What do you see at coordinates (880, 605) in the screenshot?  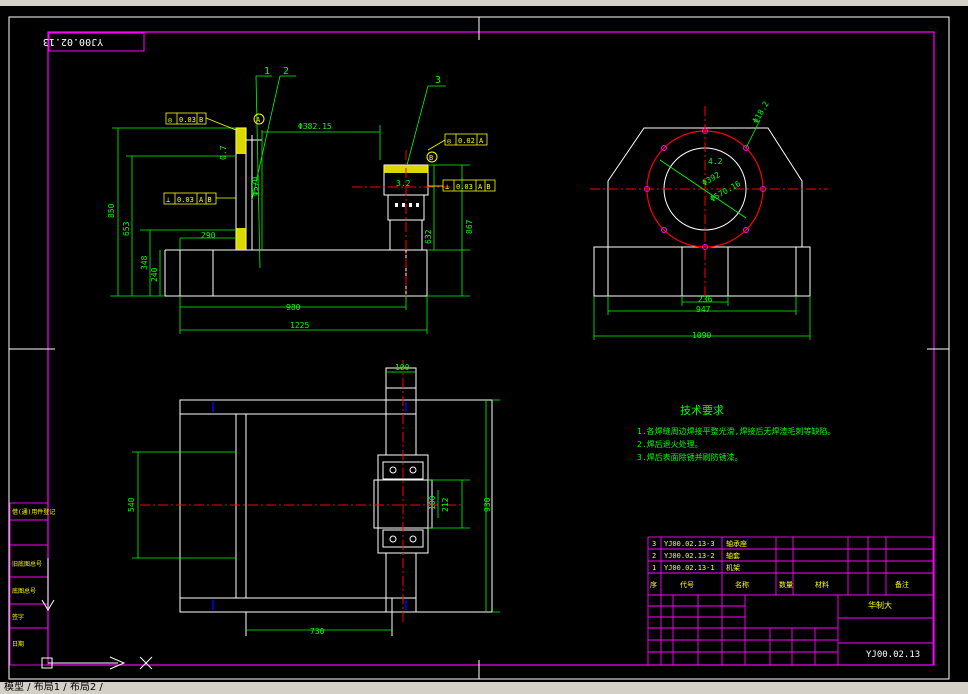 I see `title-company: 华制大` at bounding box center [880, 605].